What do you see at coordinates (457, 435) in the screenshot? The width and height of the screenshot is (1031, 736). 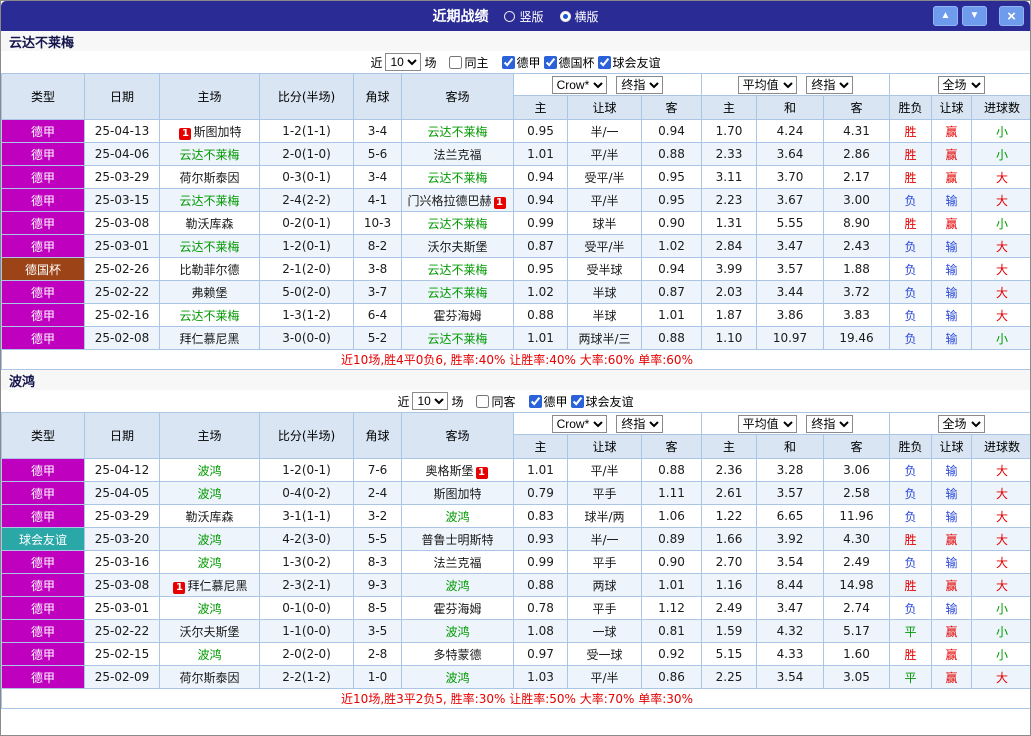 I see `col-header-away: 客场` at bounding box center [457, 435].